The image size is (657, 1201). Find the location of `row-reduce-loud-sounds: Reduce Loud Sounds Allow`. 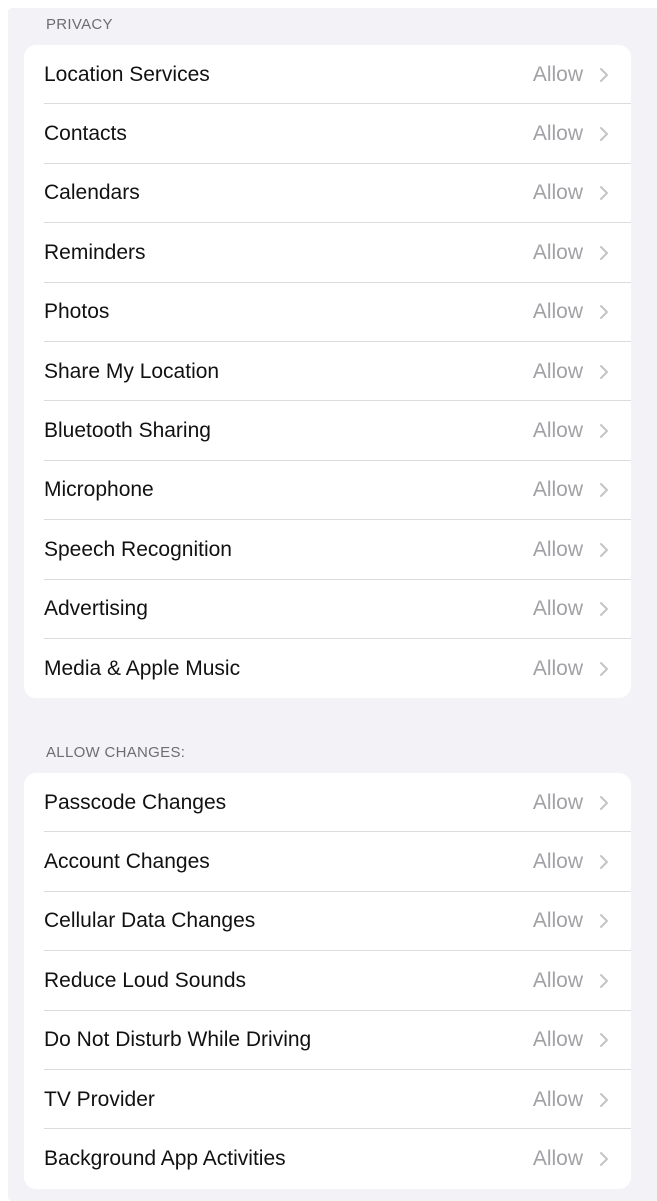

row-reduce-loud-sounds: Reduce Loud Sounds Allow is located at coordinates (327, 981).